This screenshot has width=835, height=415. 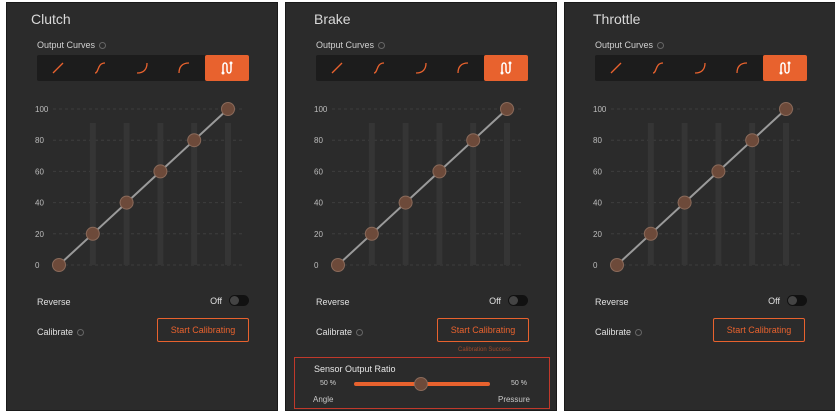 What do you see at coordinates (39, 203) in the screenshot?
I see `y-tick-label: 40` at bounding box center [39, 203].